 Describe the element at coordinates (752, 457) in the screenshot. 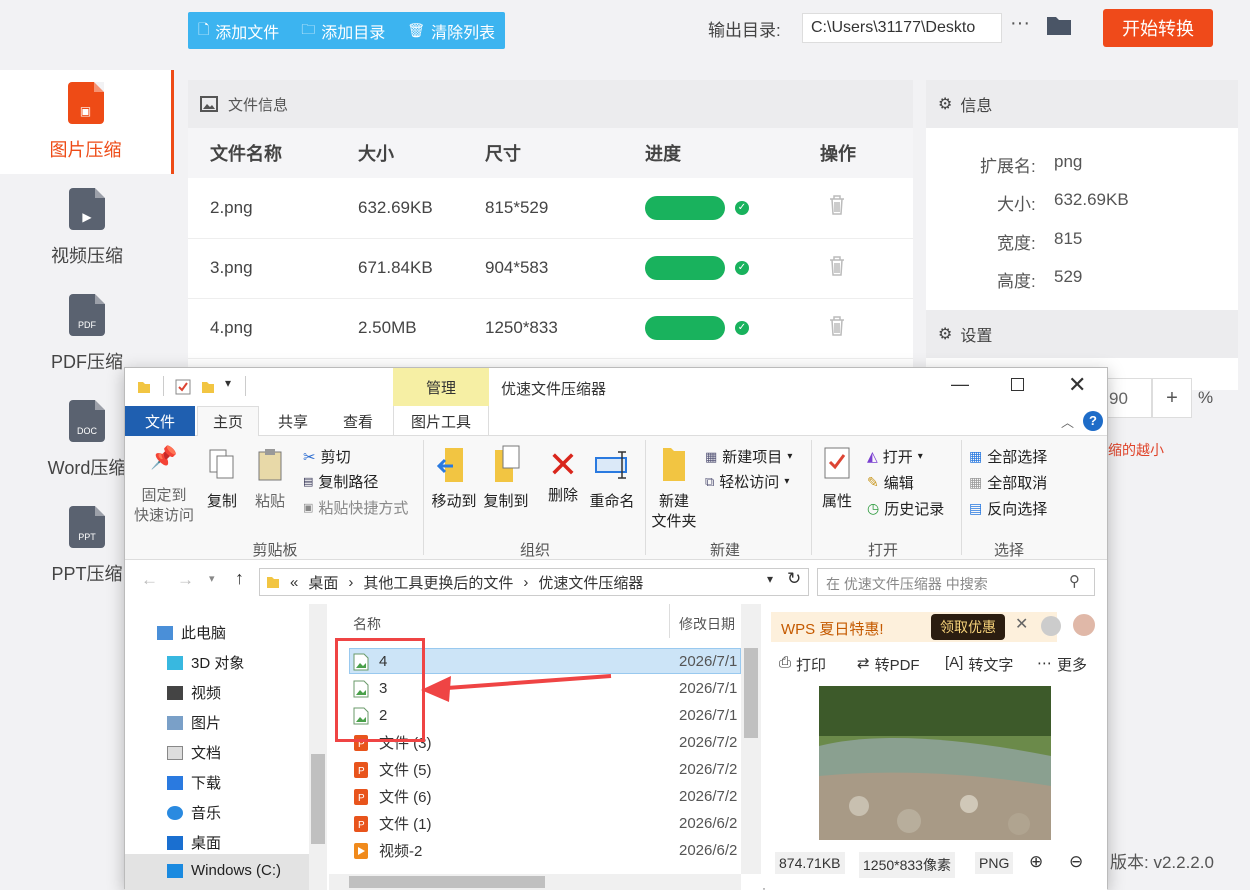

I see `new-item-label: 新建项目` at that location.